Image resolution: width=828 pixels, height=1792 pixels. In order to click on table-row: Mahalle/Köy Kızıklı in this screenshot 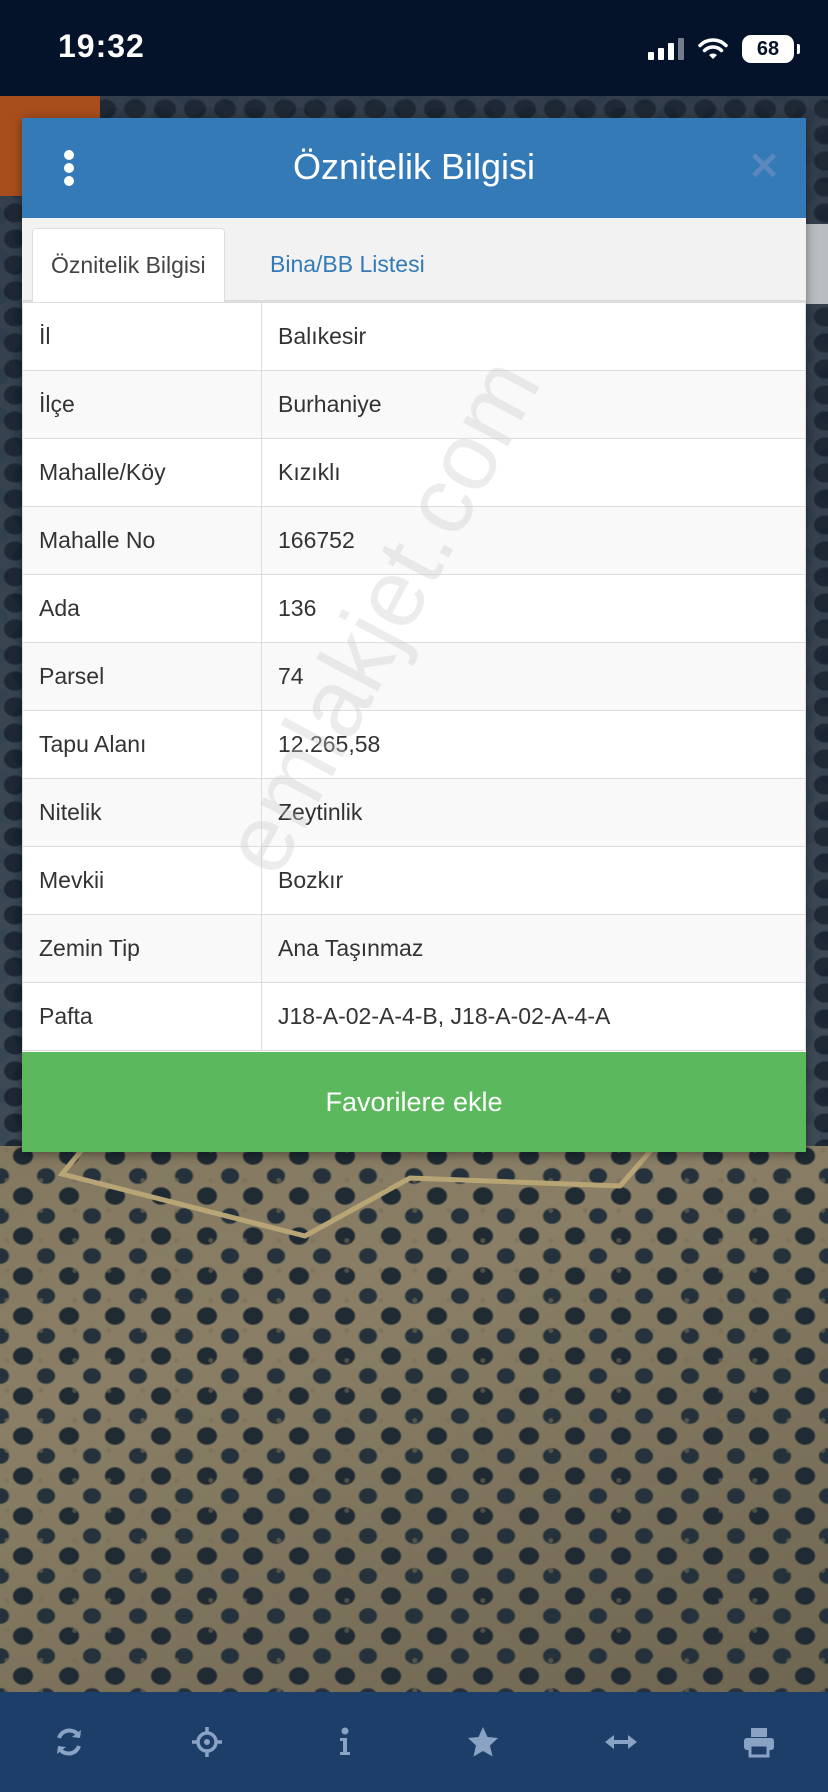, I will do `click(414, 472)`.